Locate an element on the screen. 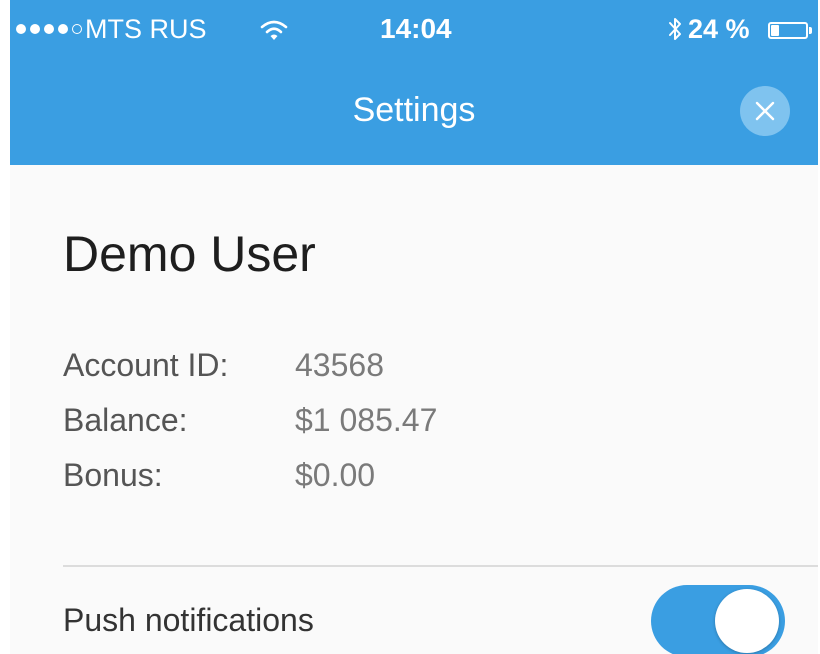  divider is located at coordinates (440, 566).